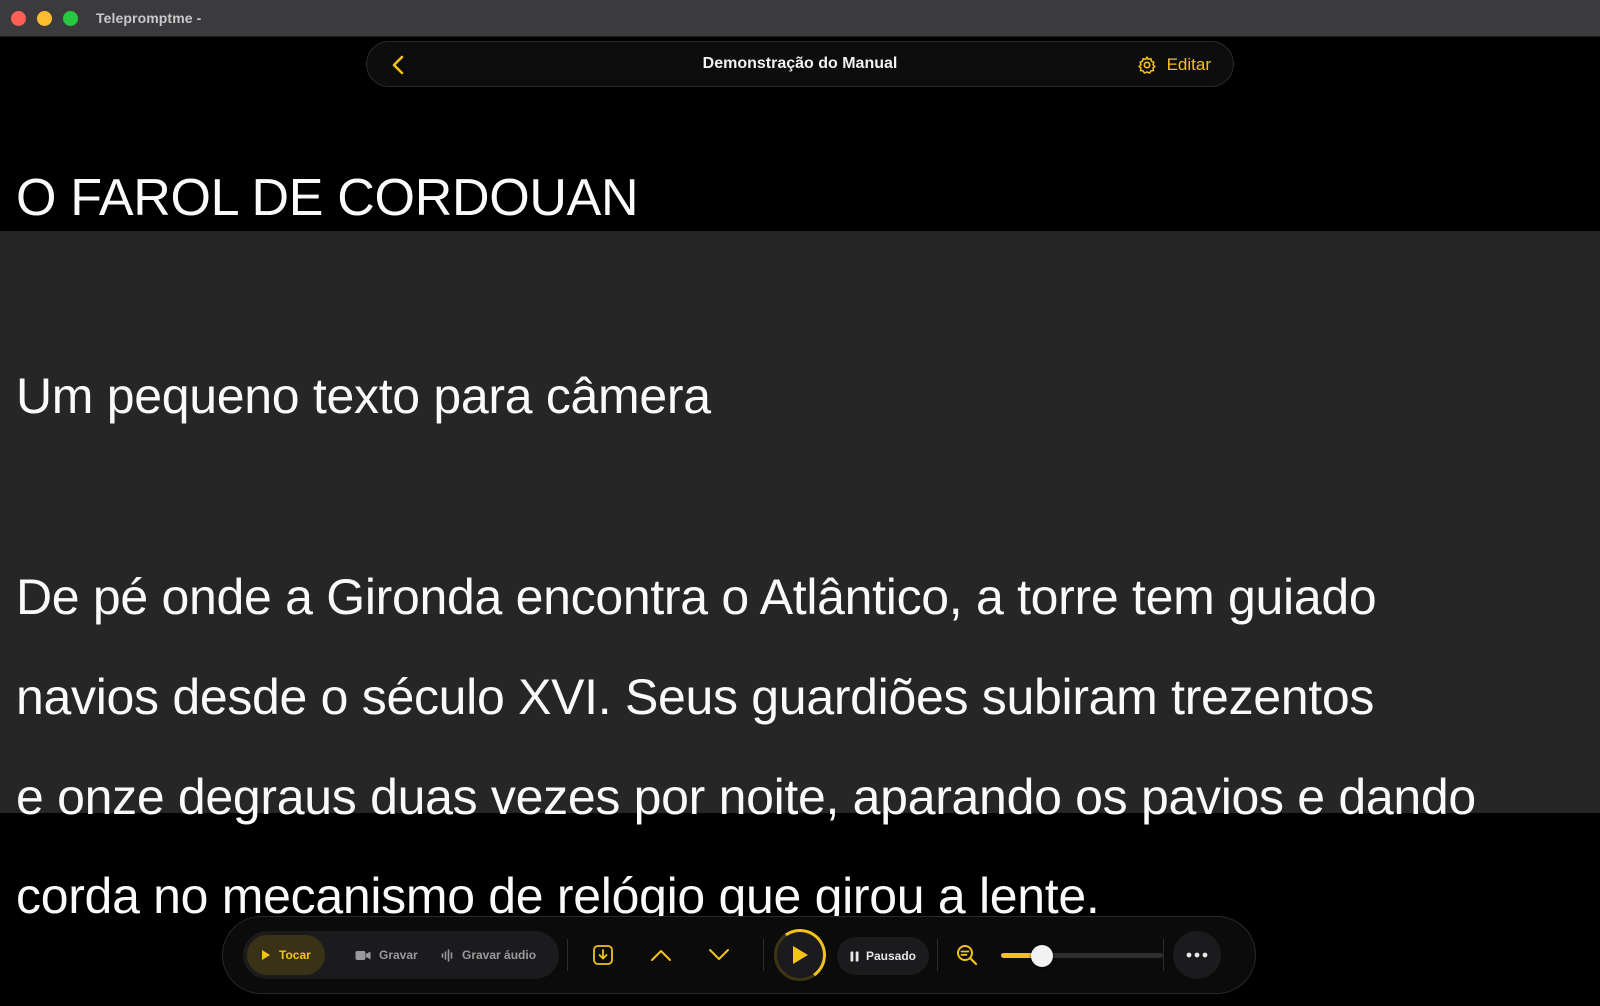  What do you see at coordinates (1042, 956) in the screenshot?
I see `speed-slider-thumb` at bounding box center [1042, 956].